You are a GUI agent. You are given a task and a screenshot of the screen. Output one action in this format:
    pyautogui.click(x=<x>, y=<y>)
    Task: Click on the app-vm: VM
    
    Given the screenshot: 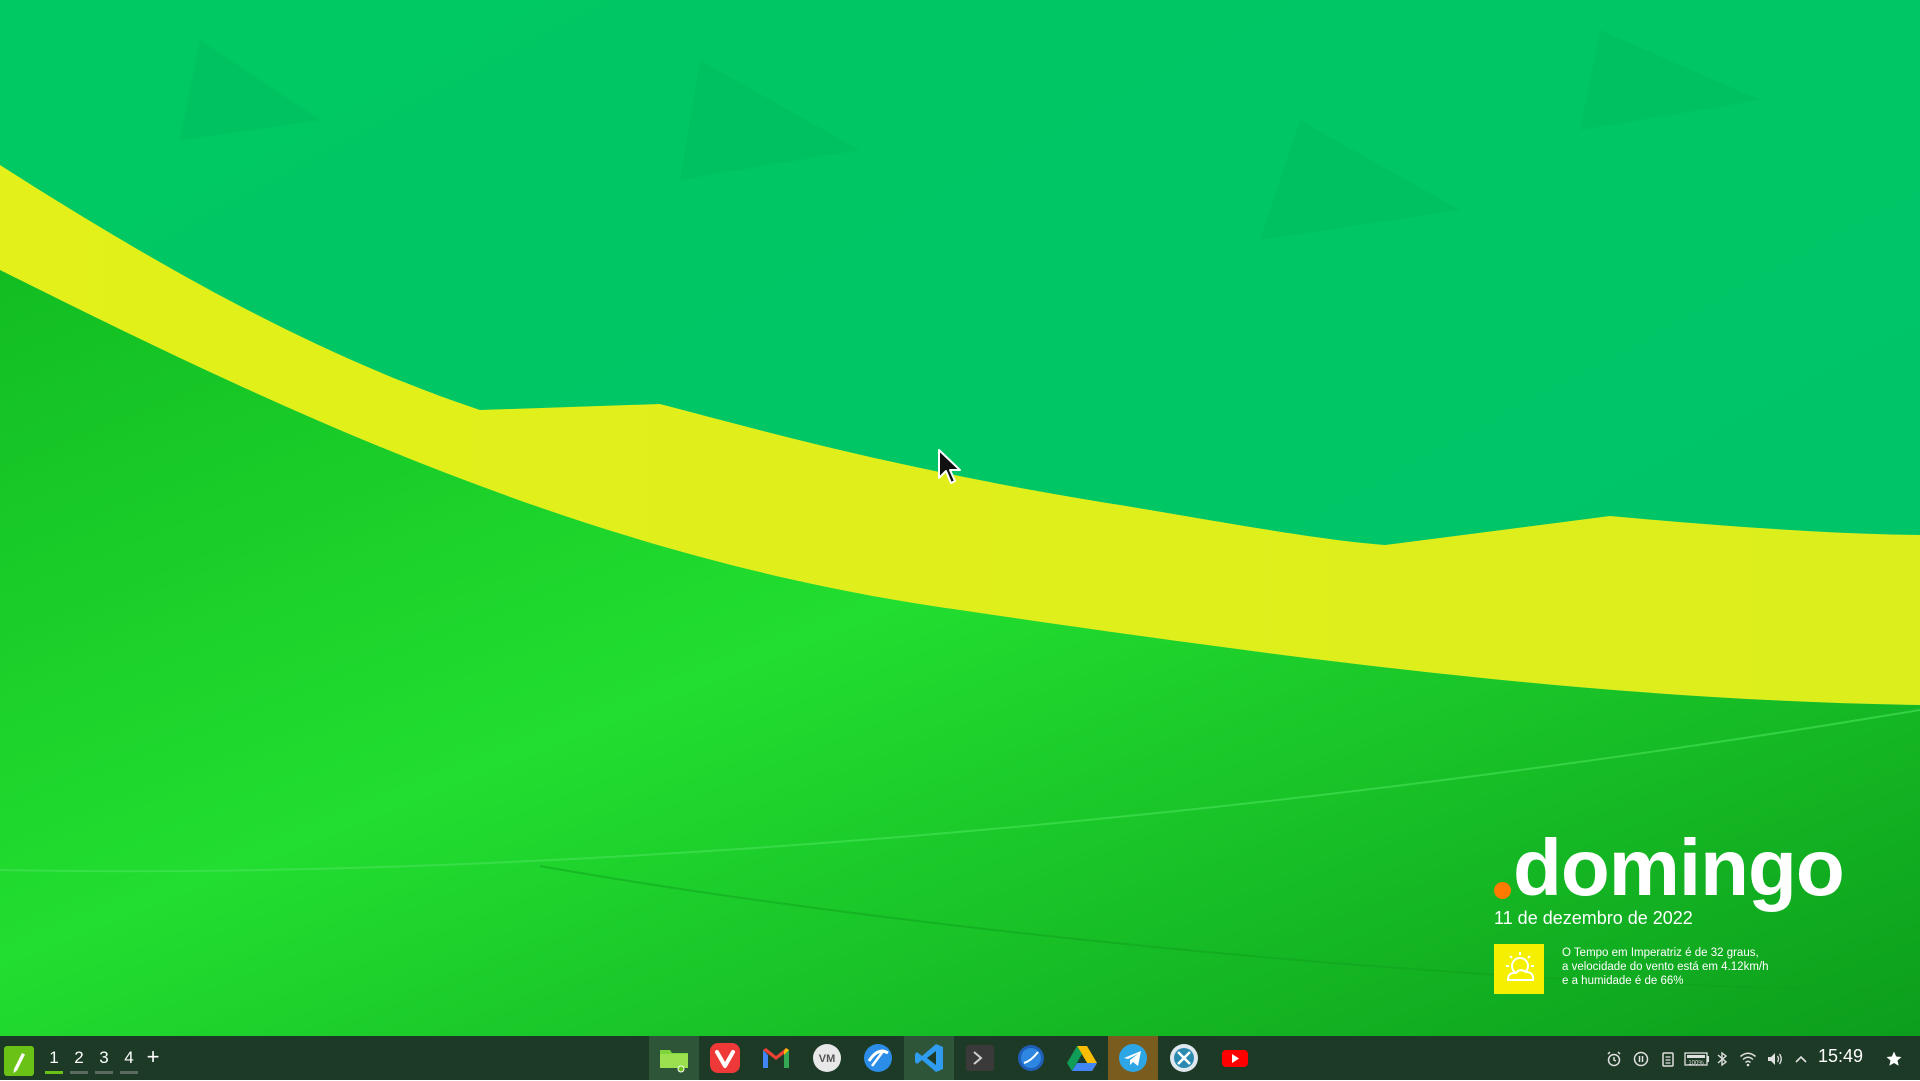 What is the action you would take?
    pyautogui.click(x=827, y=1058)
    